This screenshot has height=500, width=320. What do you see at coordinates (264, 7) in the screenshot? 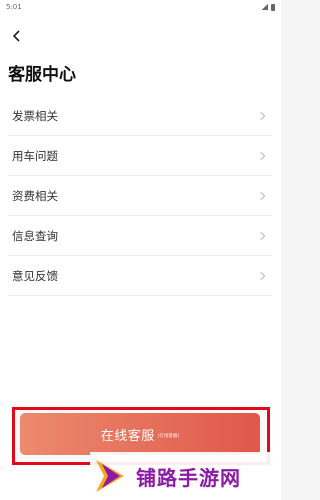
I see `signal-icon` at bounding box center [264, 7].